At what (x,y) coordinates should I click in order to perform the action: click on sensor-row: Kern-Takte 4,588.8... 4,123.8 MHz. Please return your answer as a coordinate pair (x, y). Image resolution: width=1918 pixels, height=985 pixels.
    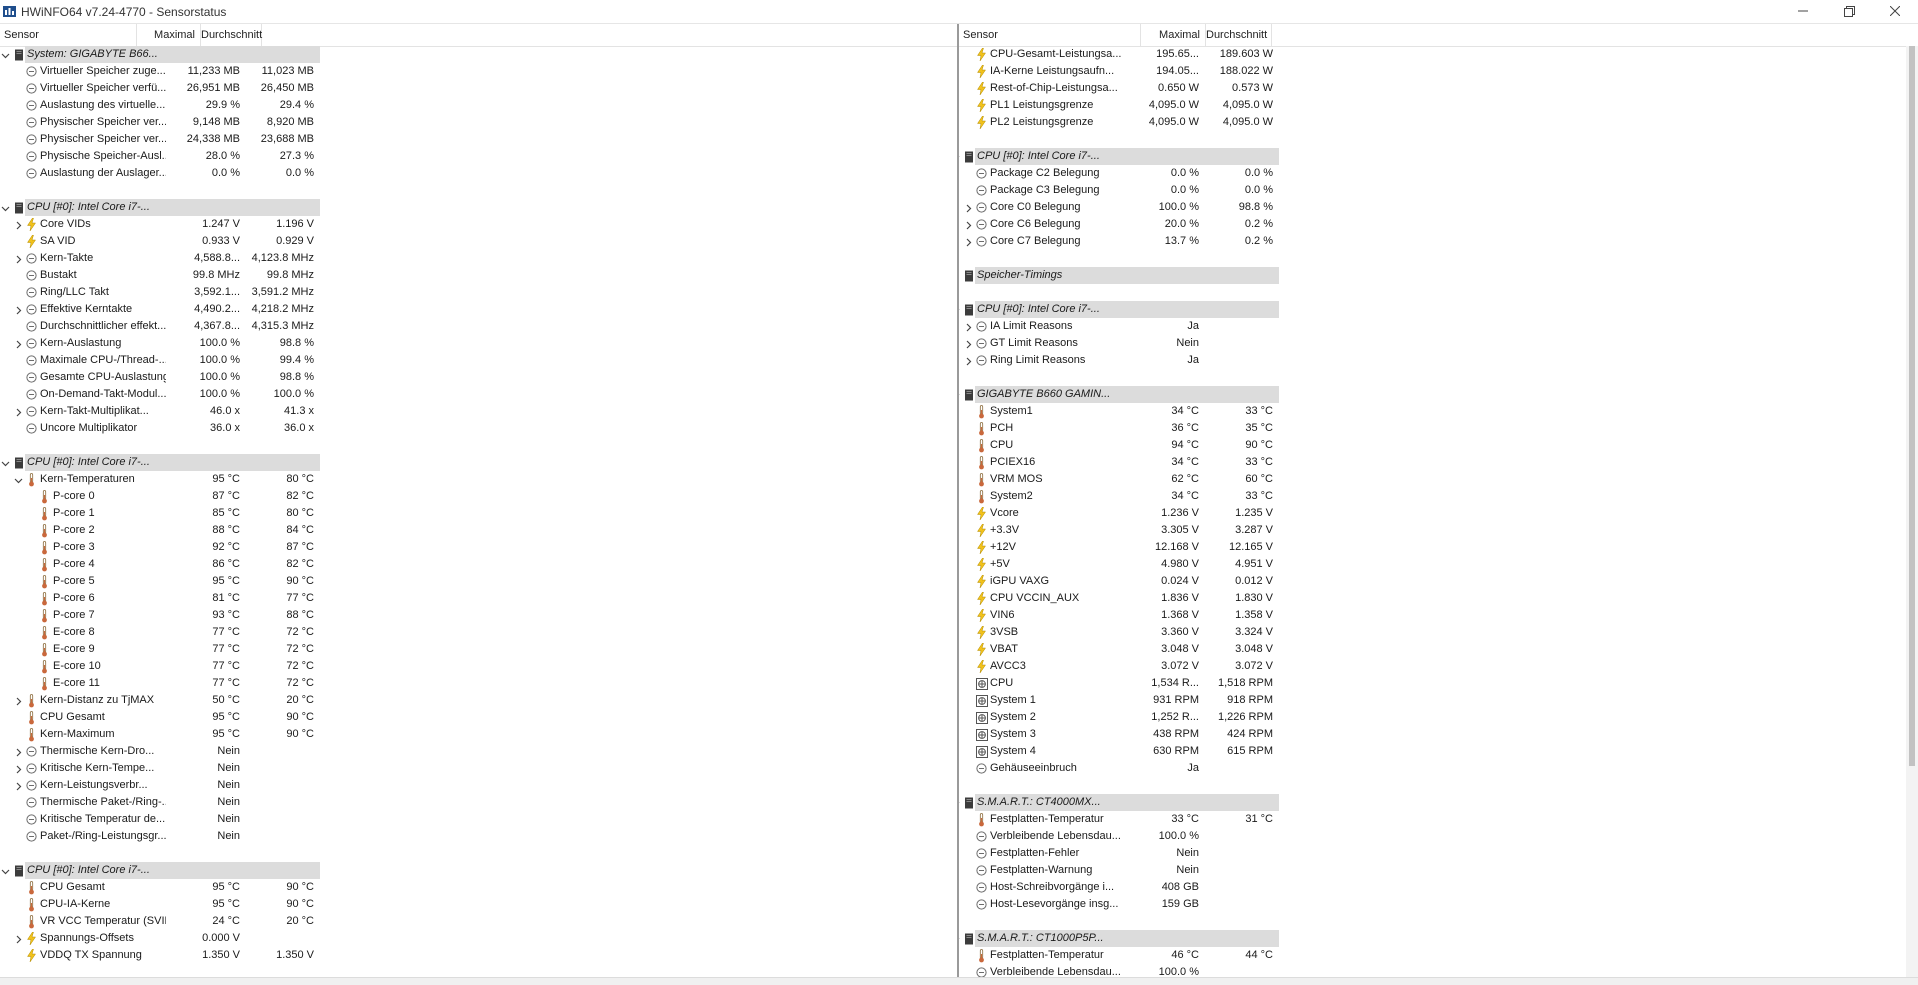
    Looking at the image, I should click on (479, 258).